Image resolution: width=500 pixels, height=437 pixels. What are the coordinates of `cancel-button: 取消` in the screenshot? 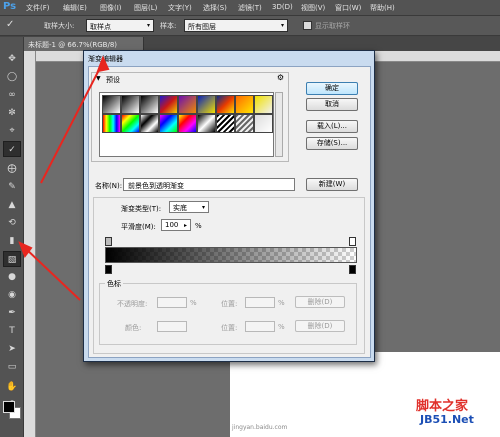 It's located at (332, 104).